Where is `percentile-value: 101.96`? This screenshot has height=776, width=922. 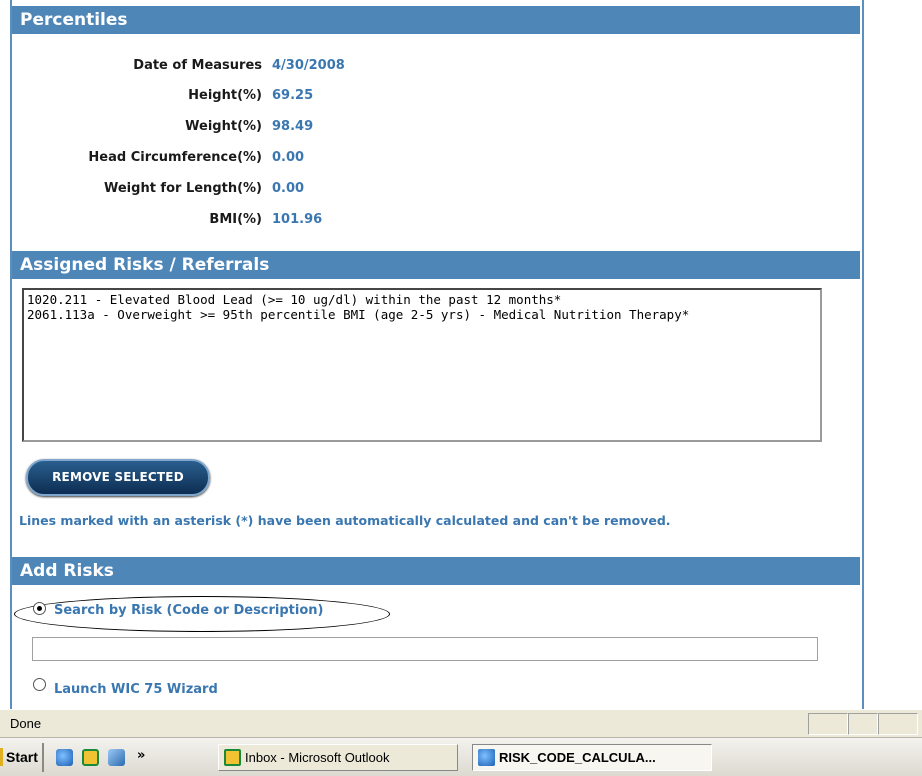
percentile-value: 101.96 is located at coordinates (297, 219).